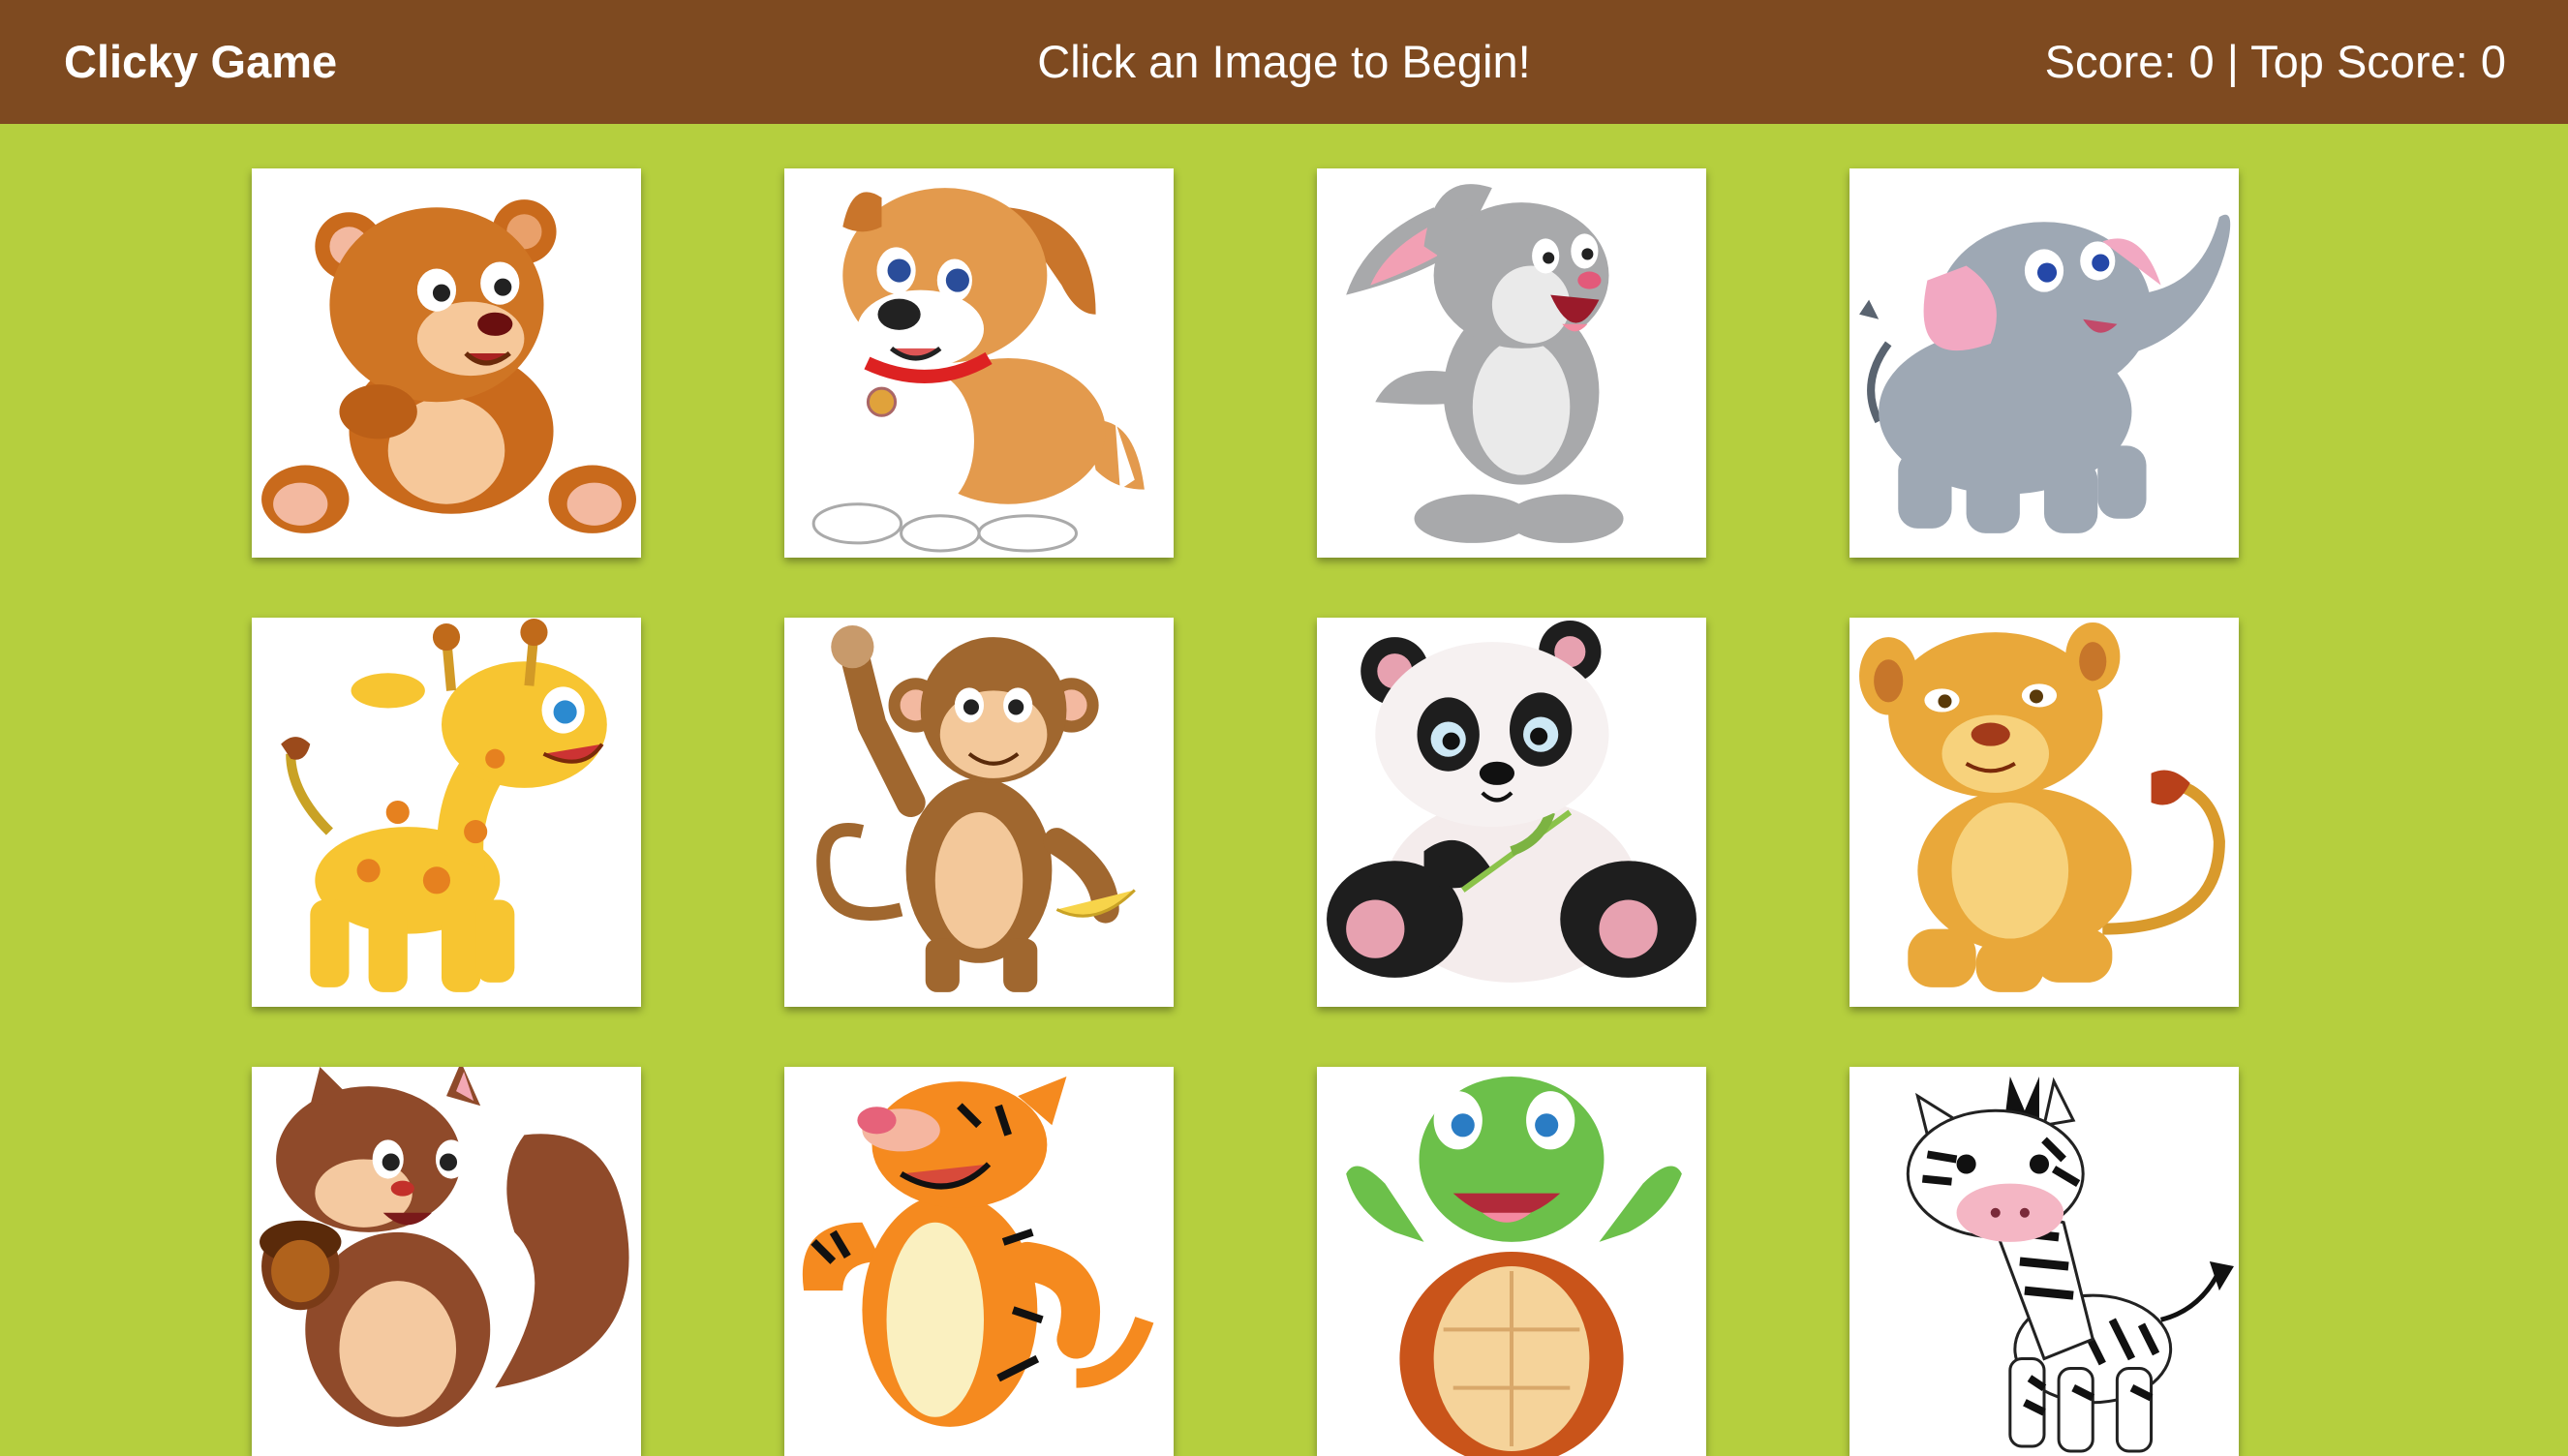  Describe the element at coordinates (444, 806) in the screenshot. I see `giraffe-icon` at that location.